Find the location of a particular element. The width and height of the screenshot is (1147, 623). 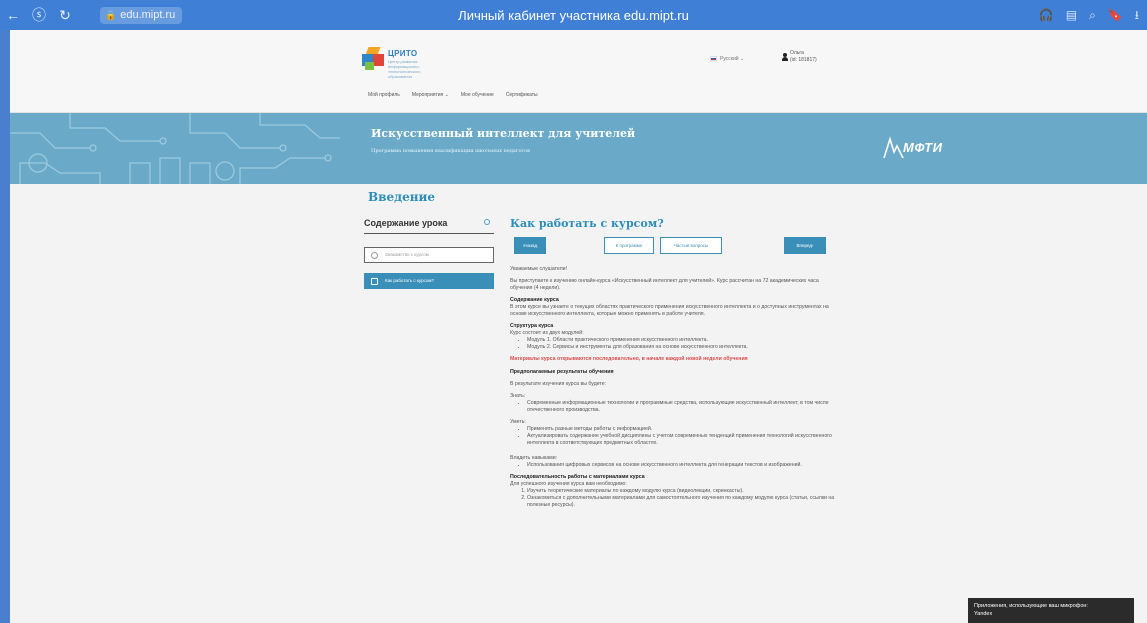

user-icon is located at coordinates (785, 57).